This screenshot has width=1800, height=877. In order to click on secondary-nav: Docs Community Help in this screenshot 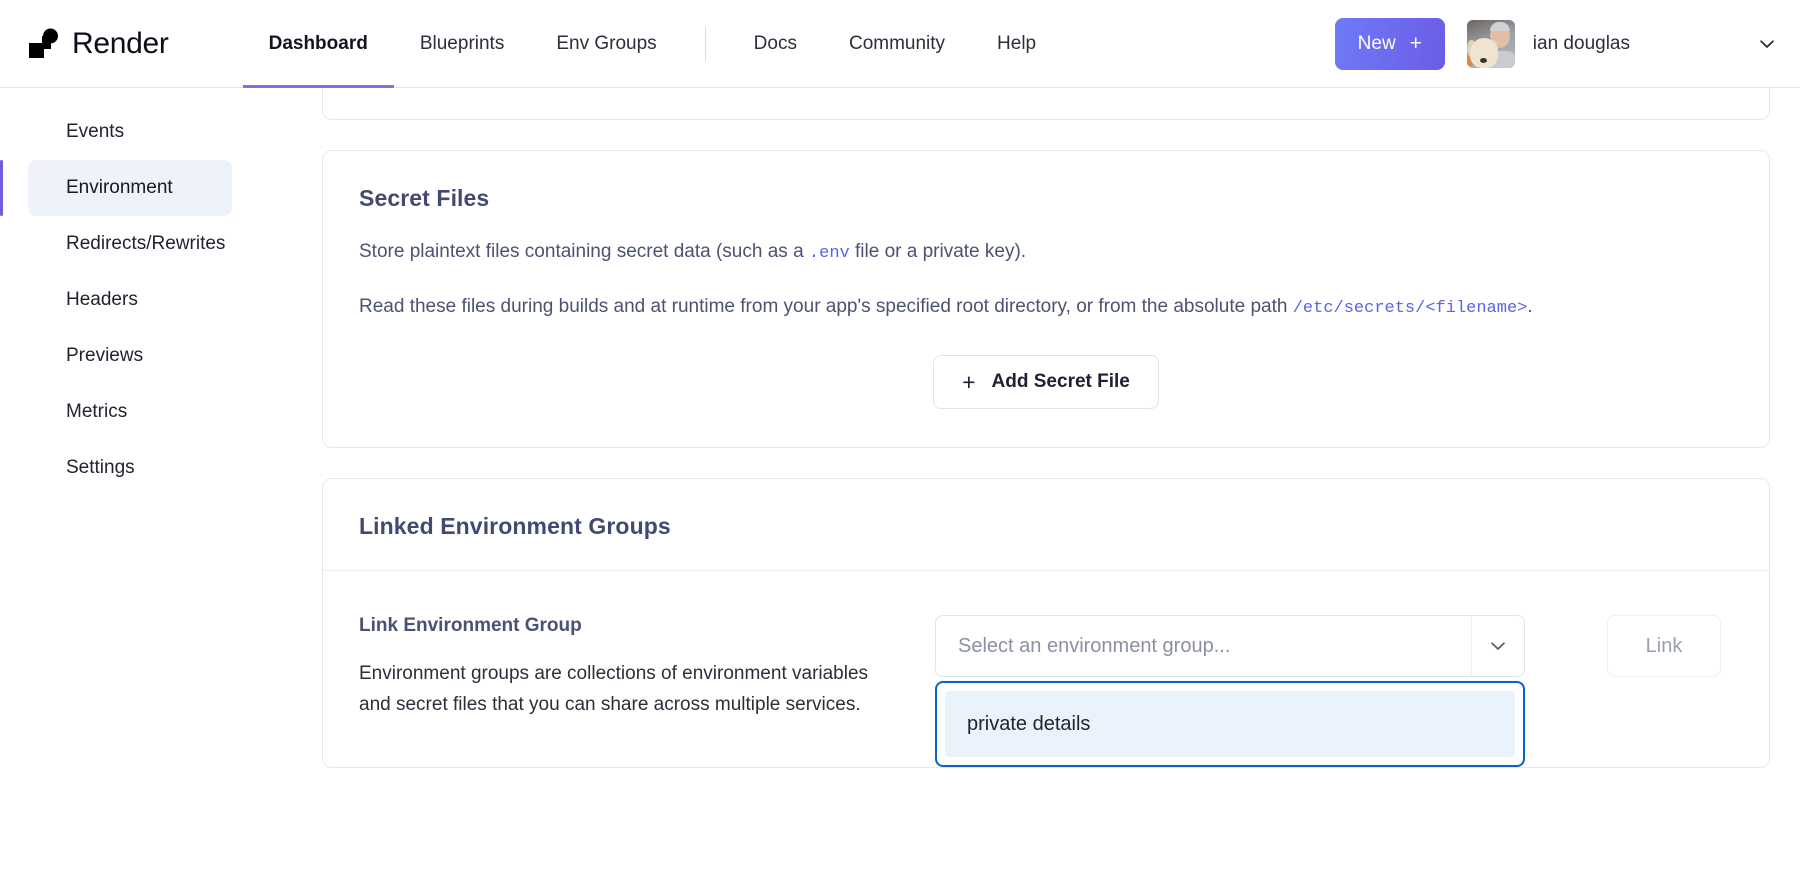, I will do `click(895, 44)`.